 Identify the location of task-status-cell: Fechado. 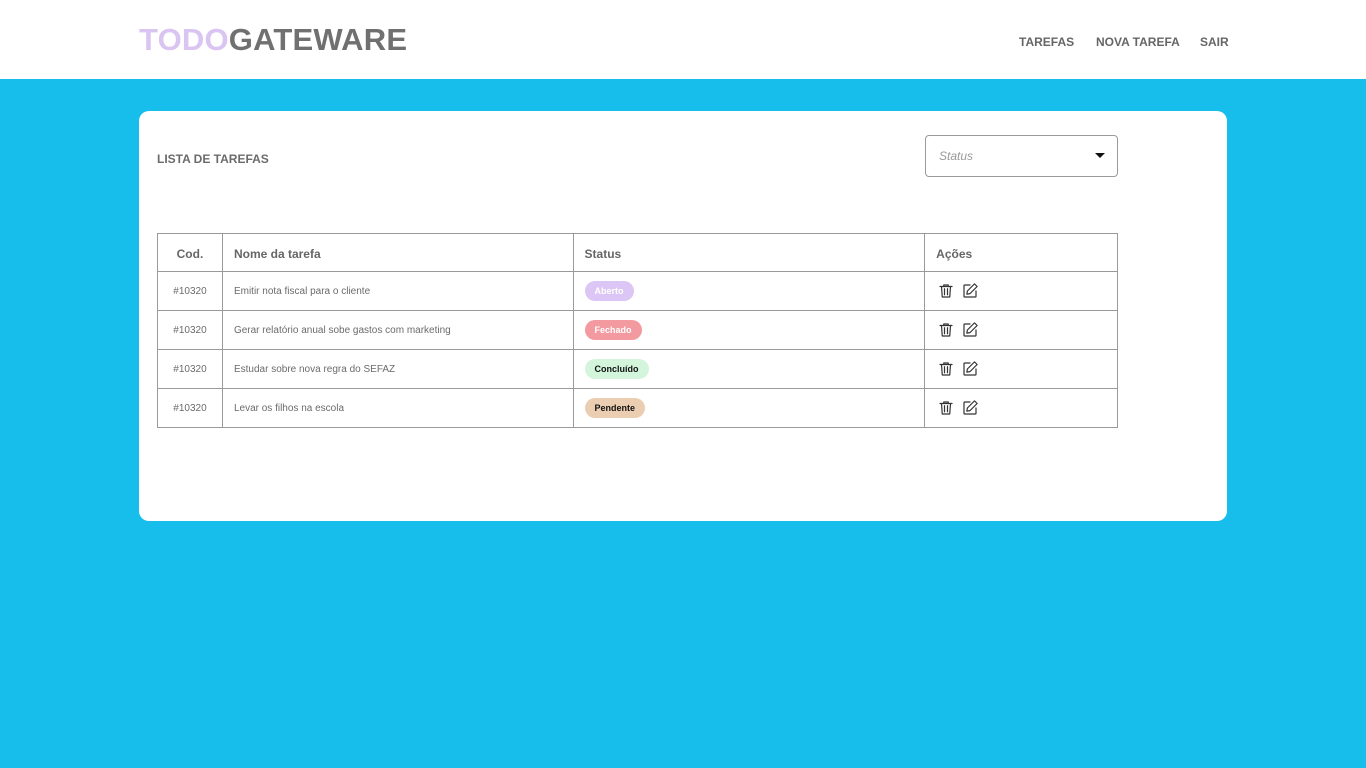
(749, 330).